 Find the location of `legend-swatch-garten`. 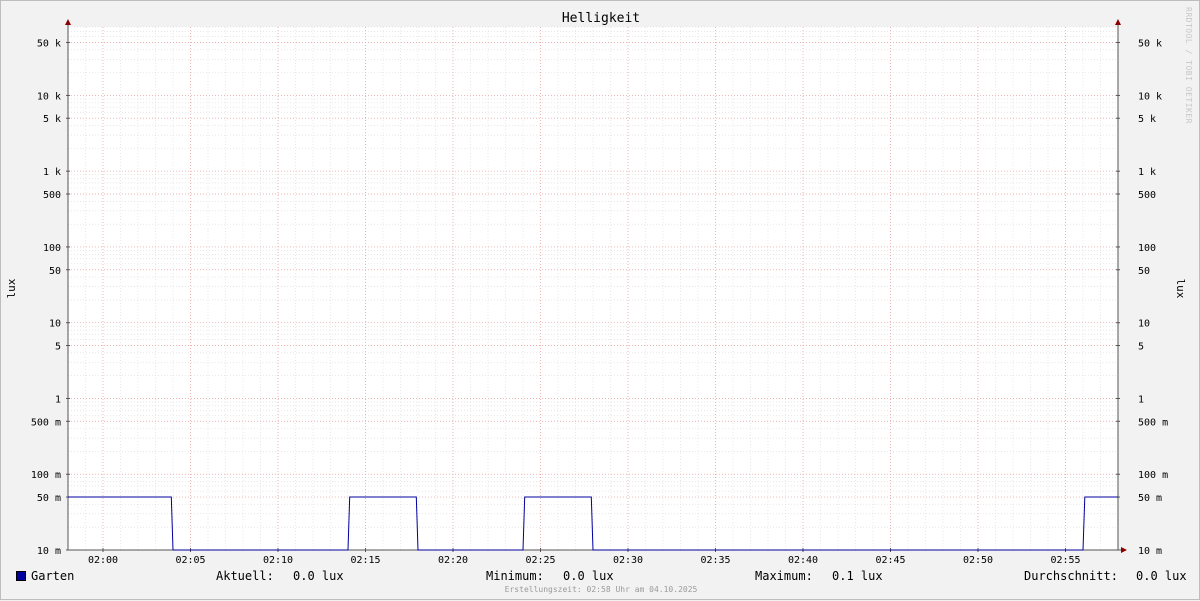

legend-swatch-garten is located at coordinates (21, 576).